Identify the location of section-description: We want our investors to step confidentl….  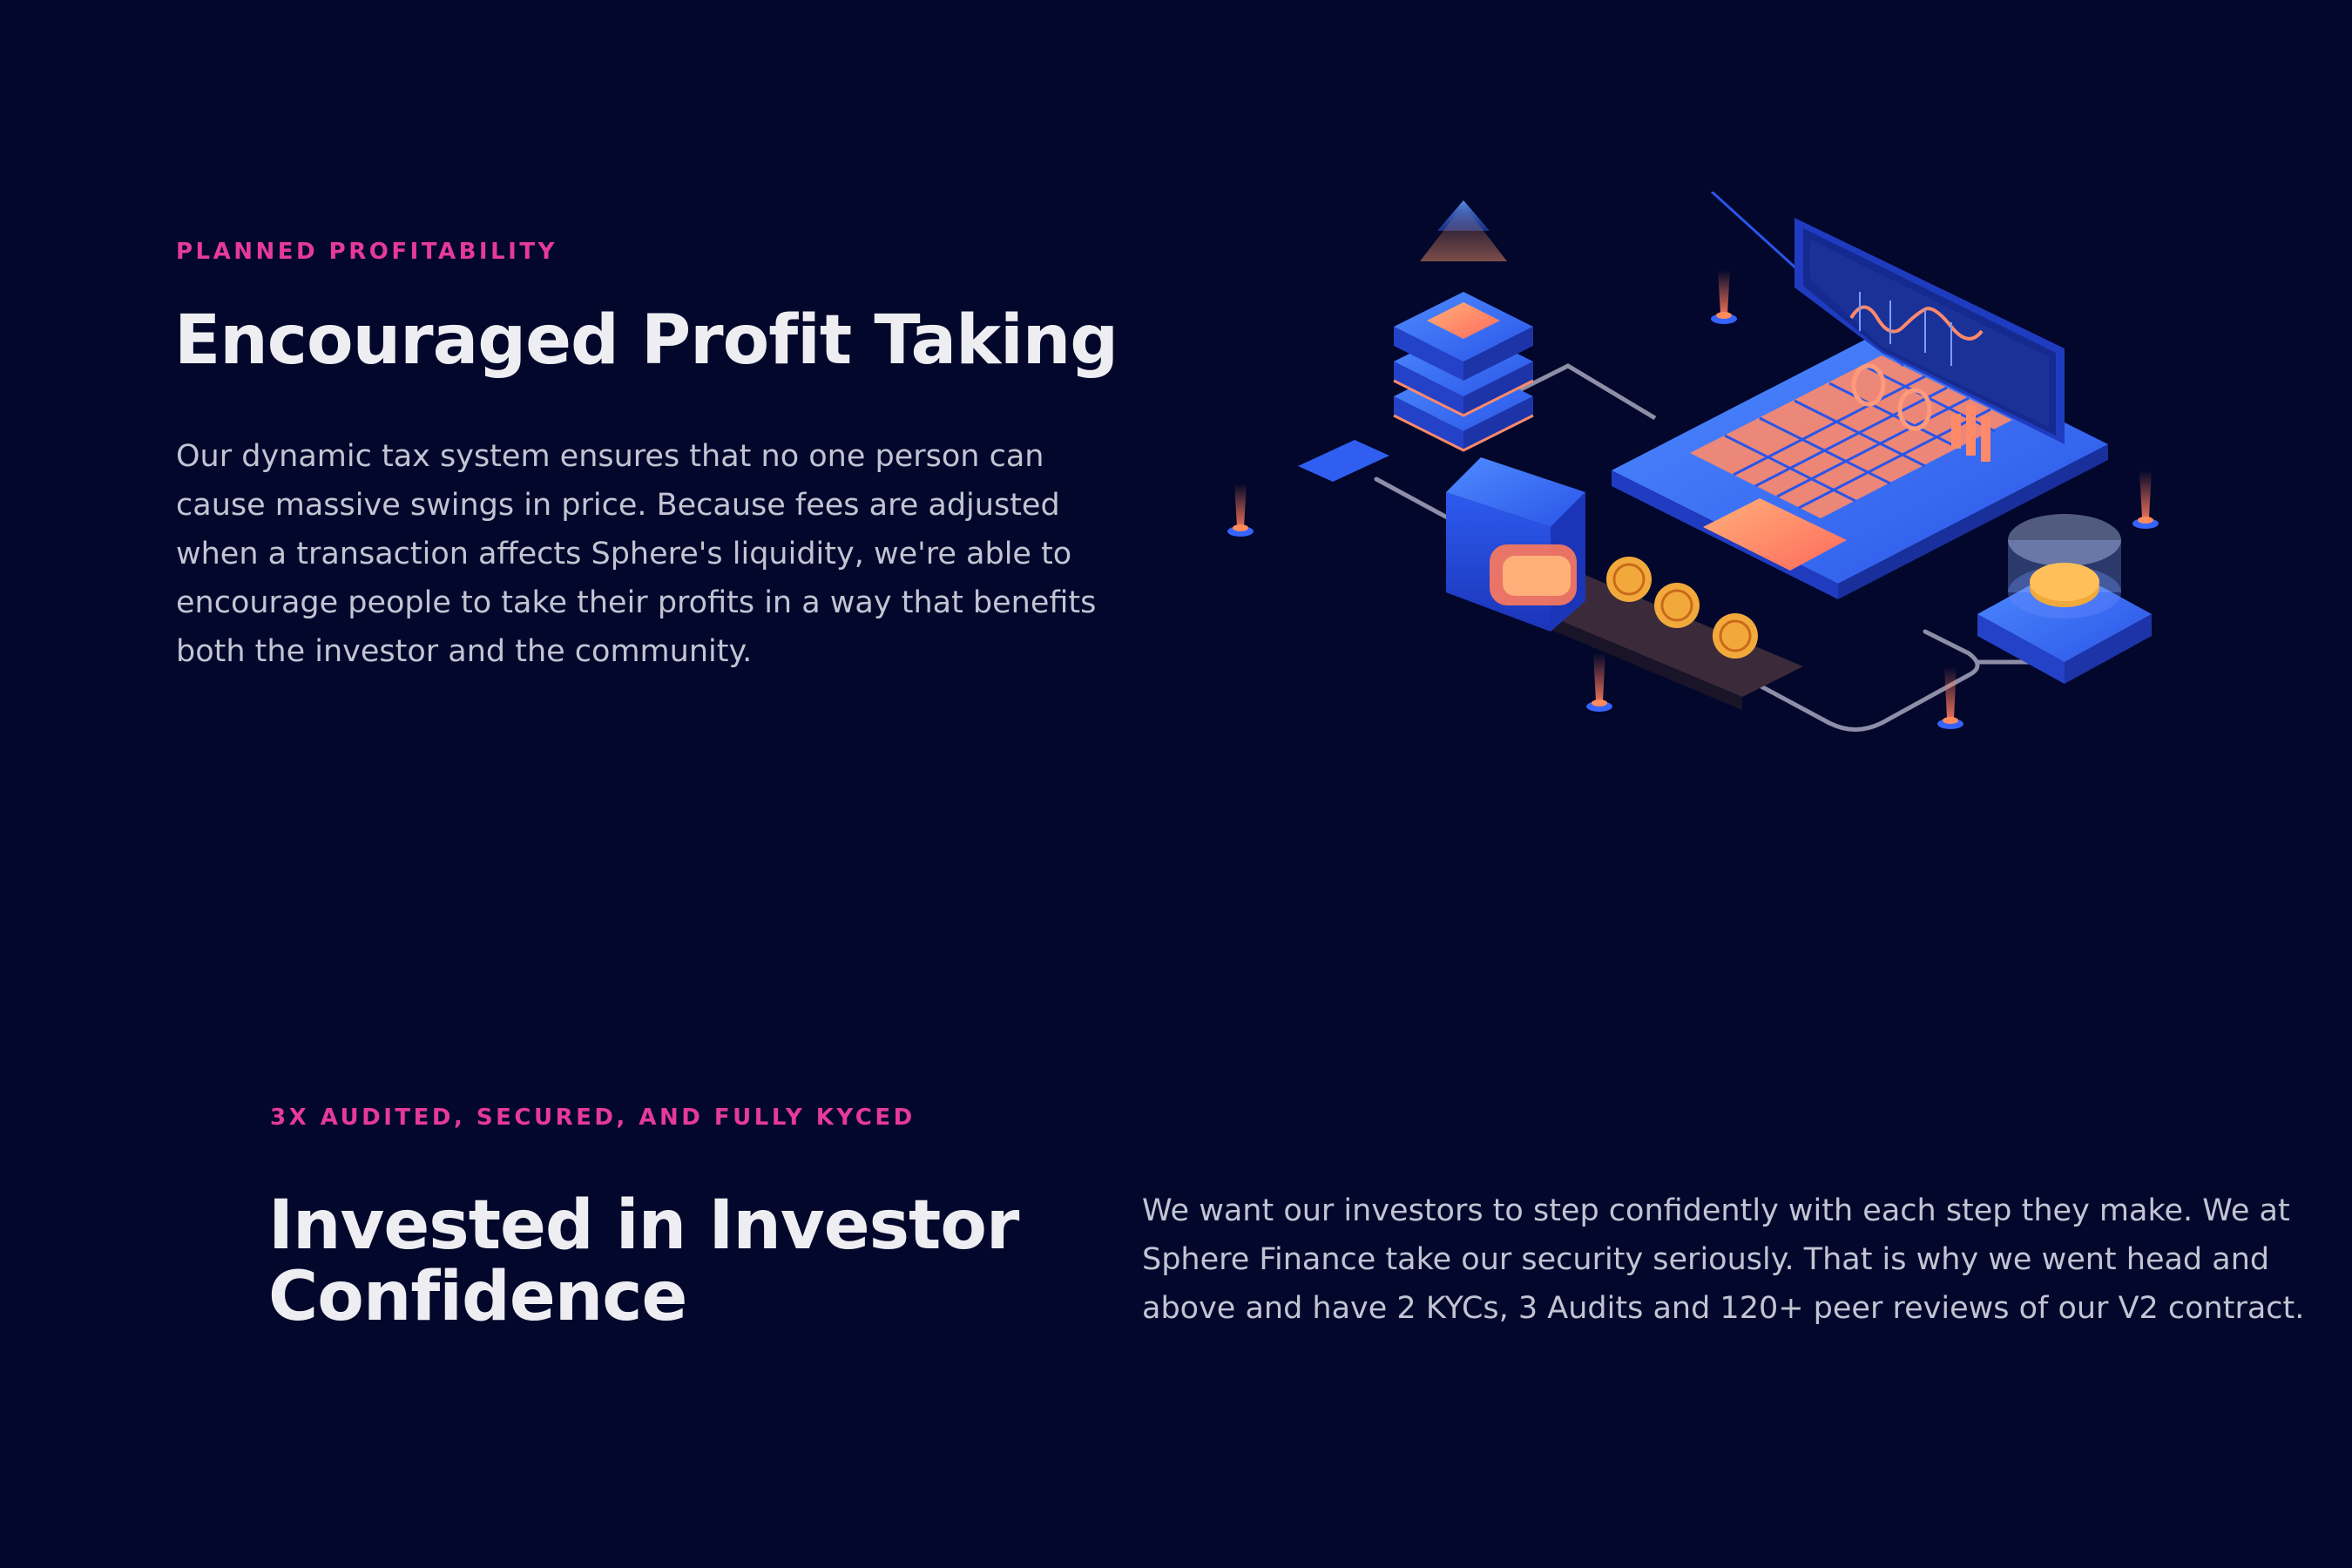
(1723, 1260).